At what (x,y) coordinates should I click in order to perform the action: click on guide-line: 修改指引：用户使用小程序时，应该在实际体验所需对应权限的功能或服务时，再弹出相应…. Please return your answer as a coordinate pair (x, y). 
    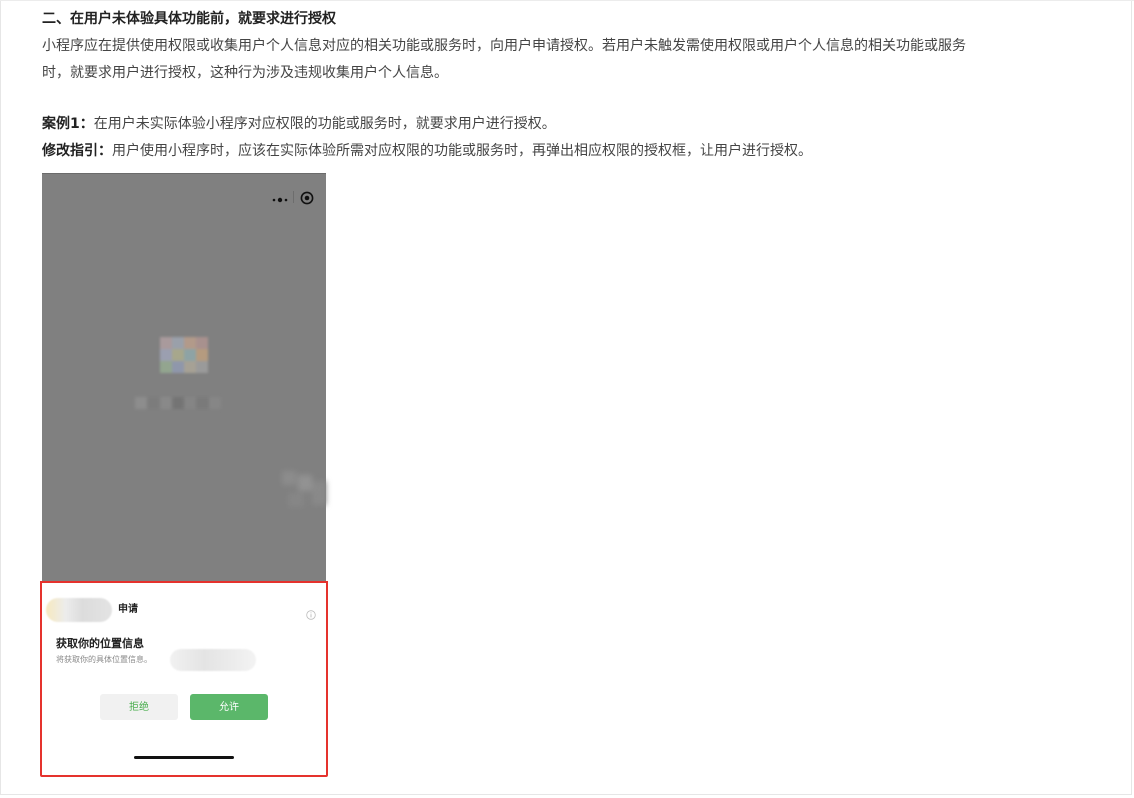
    Looking at the image, I should click on (577, 151).